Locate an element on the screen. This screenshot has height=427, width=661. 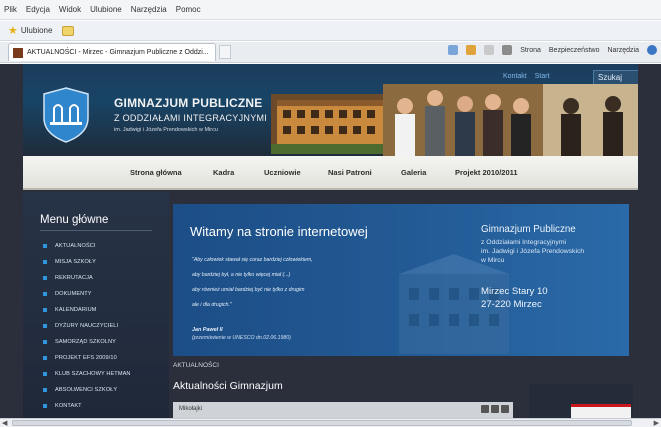
tools-menu: Narzędzia is located at coordinates (623, 50).